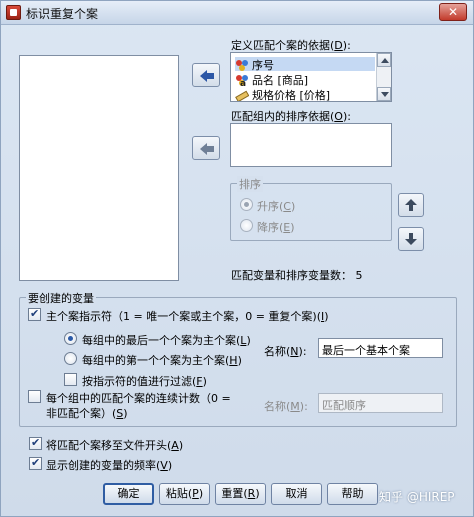  What do you see at coordinates (128, 494) in the screenshot?
I see `ok-button: 确定` at bounding box center [128, 494].